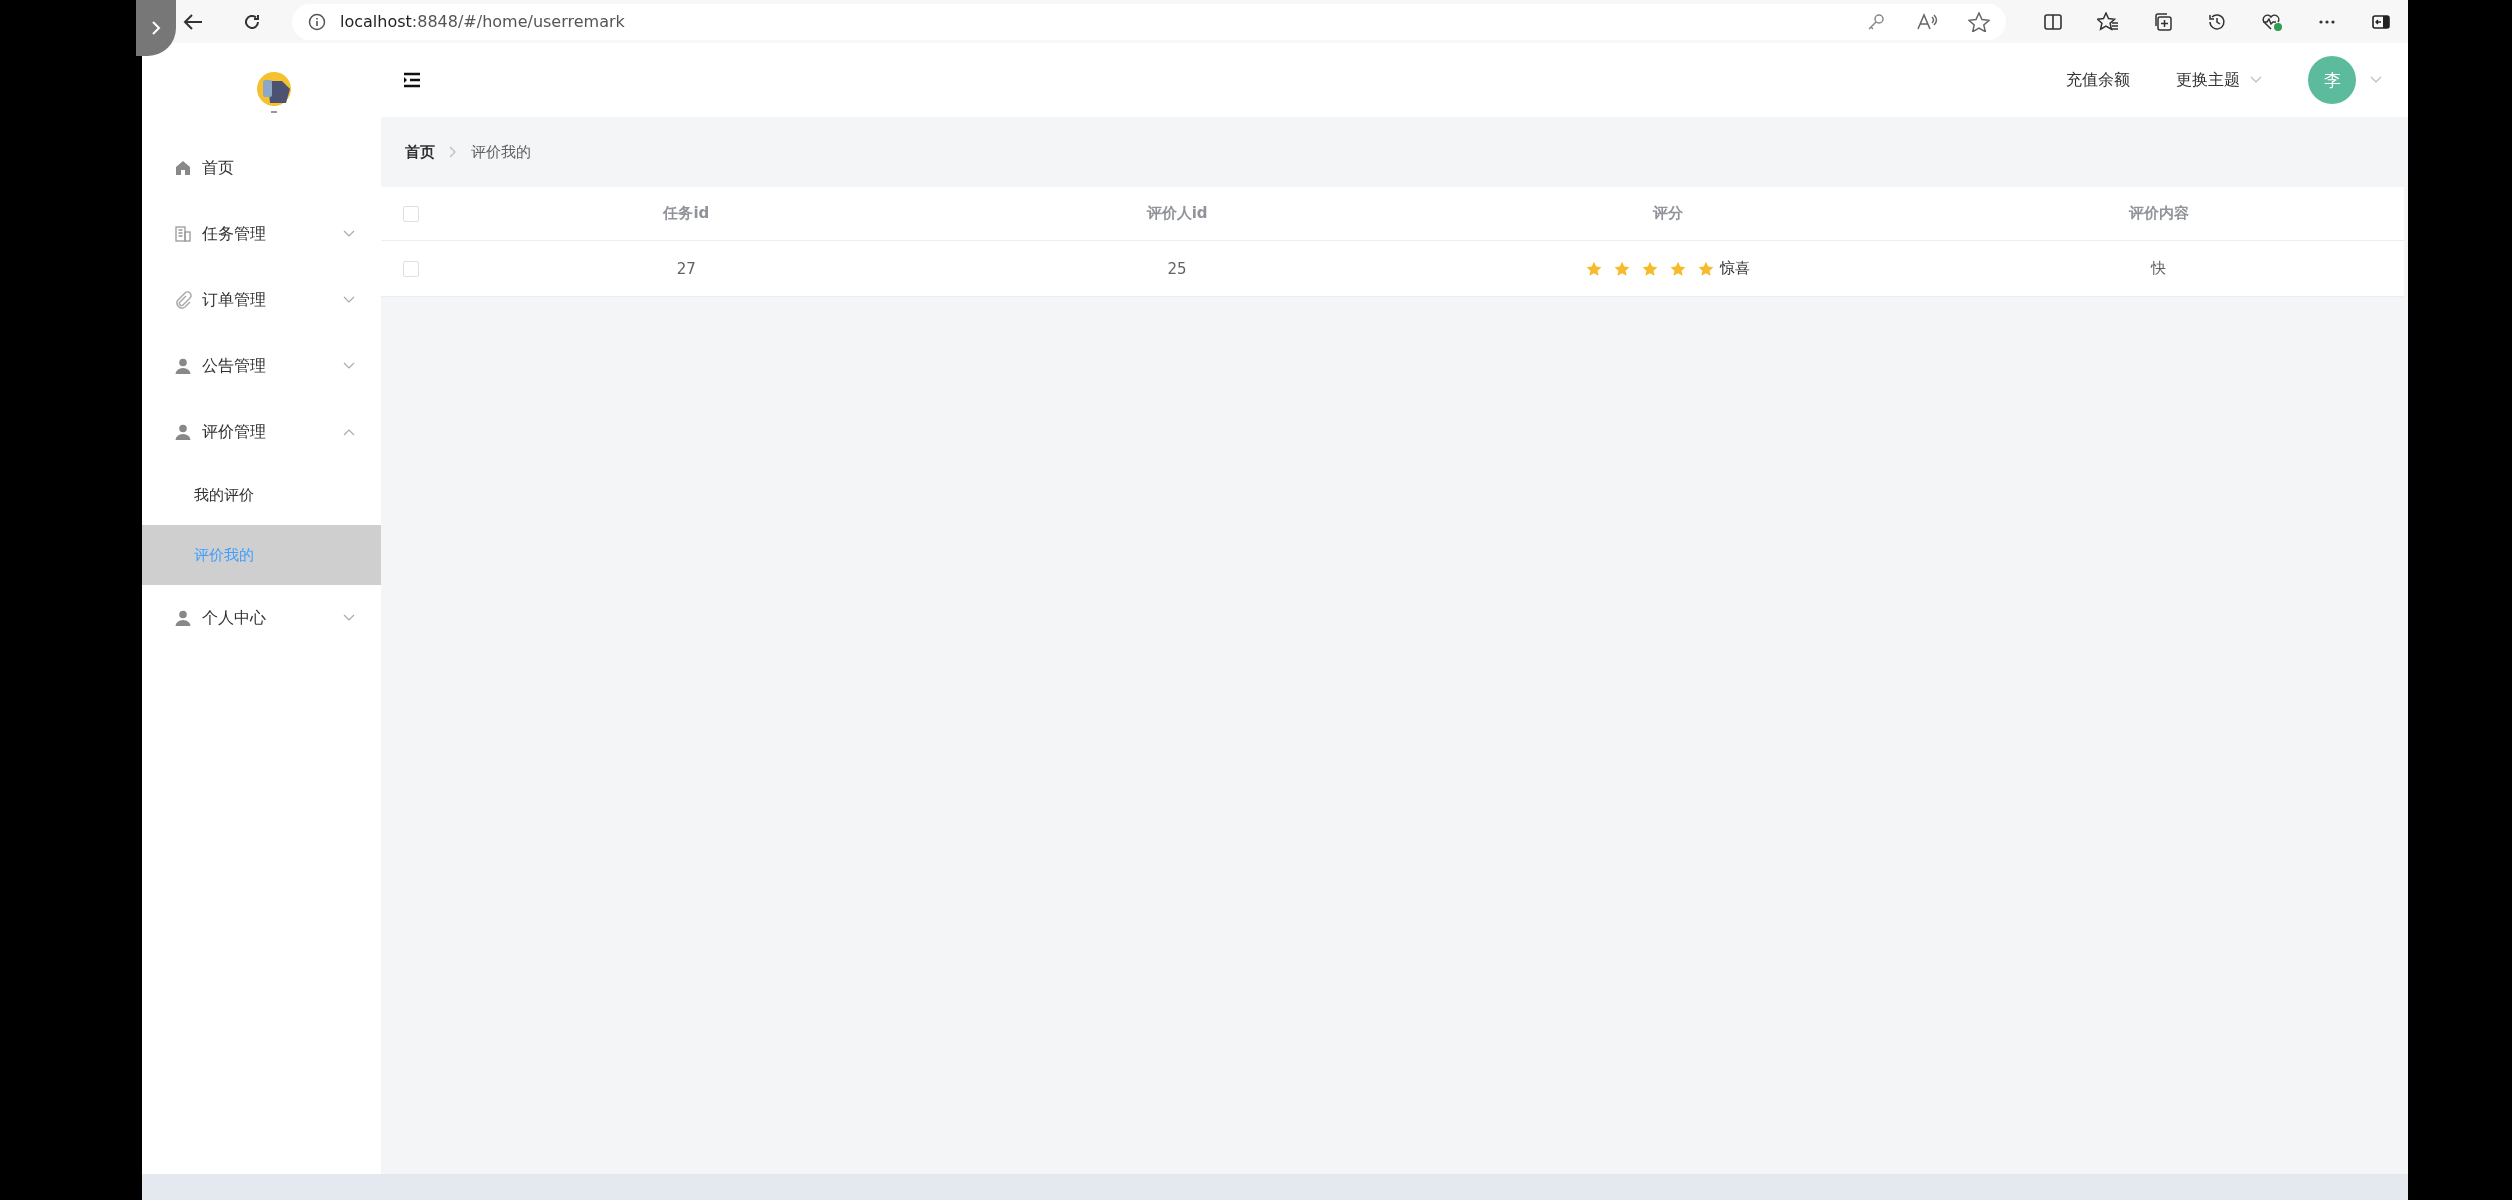 This screenshot has height=1200, width=2512. What do you see at coordinates (261, 300) in the screenshot?
I see `menu-item: 订单管理` at bounding box center [261, 300].